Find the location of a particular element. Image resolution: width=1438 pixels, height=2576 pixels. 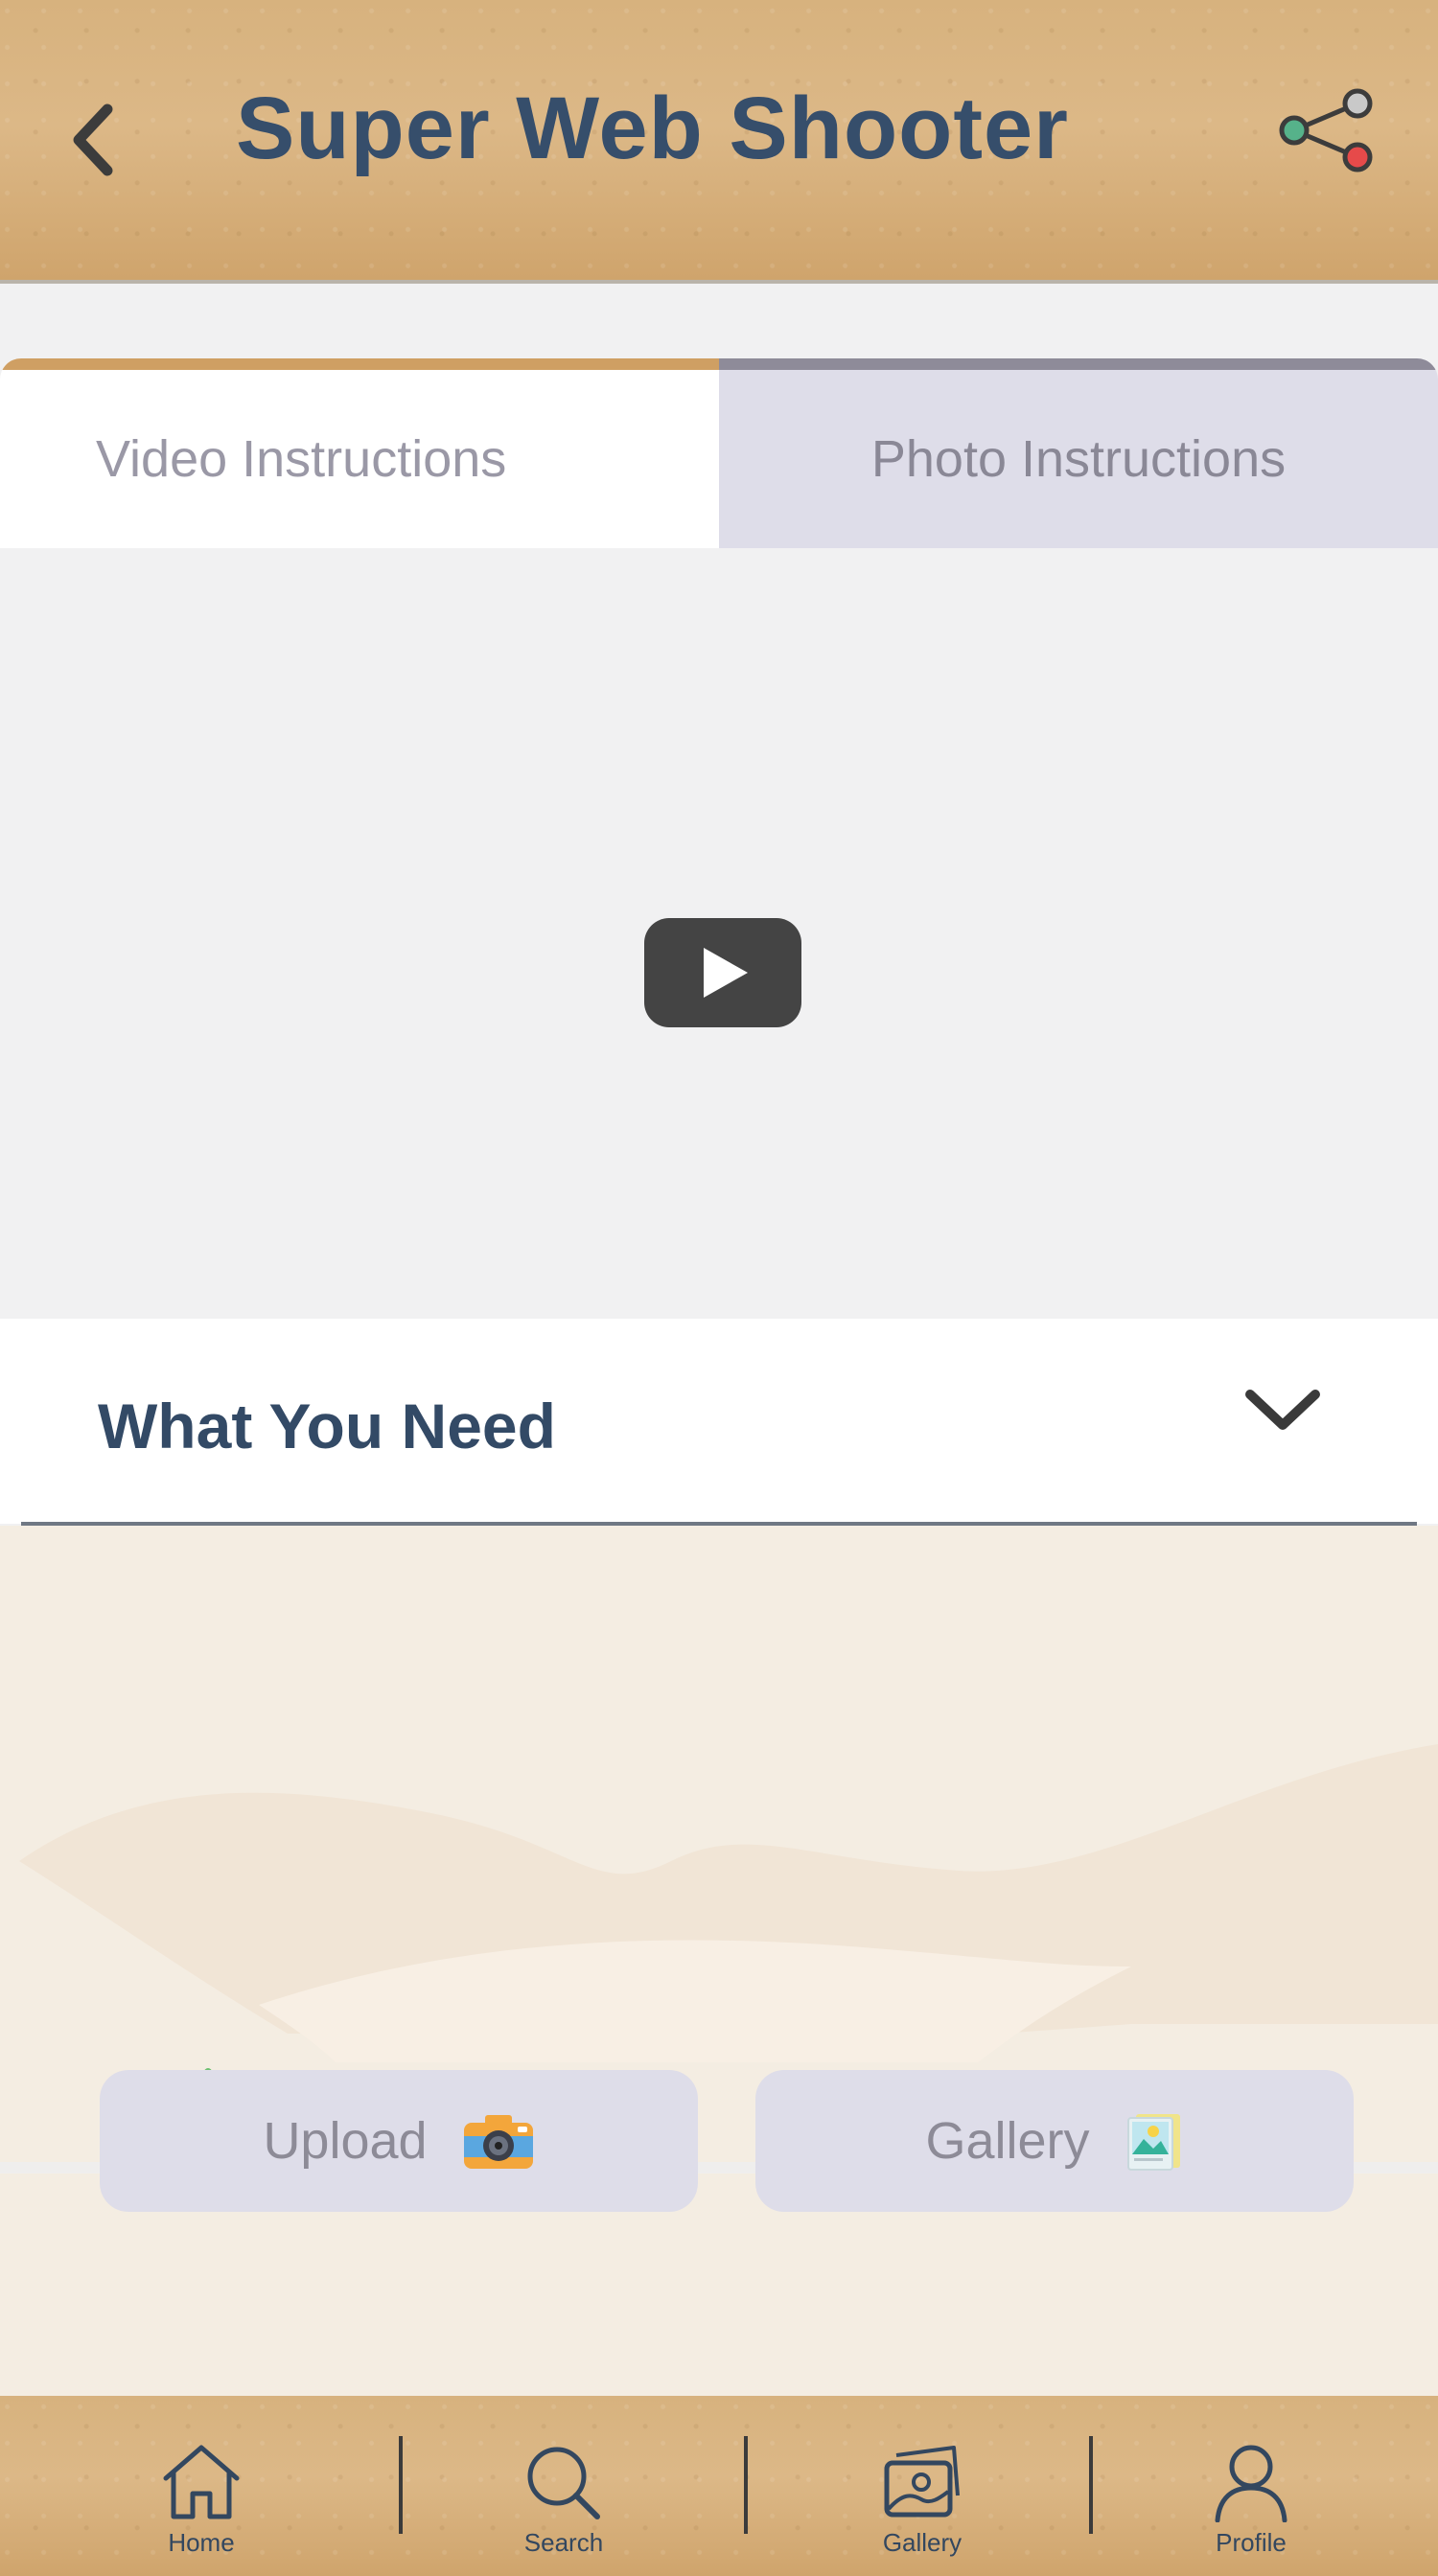

play-button is located at coordinates (722, 972).